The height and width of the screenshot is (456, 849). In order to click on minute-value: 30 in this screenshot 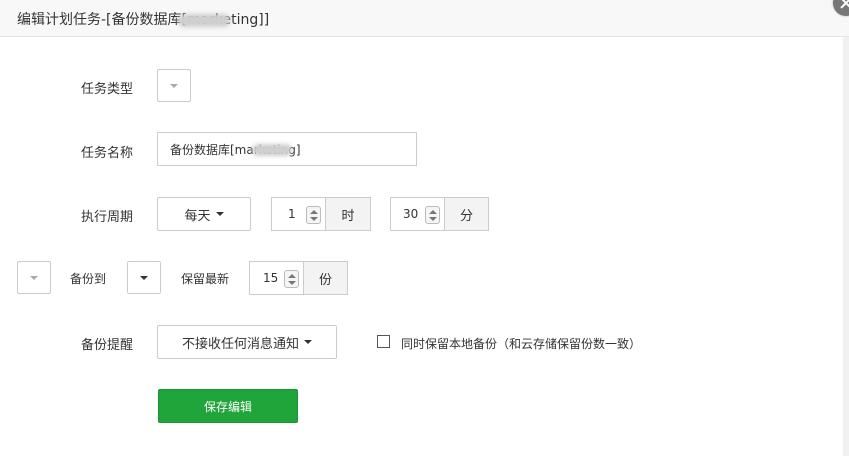, I will do `click(411, 214)`.